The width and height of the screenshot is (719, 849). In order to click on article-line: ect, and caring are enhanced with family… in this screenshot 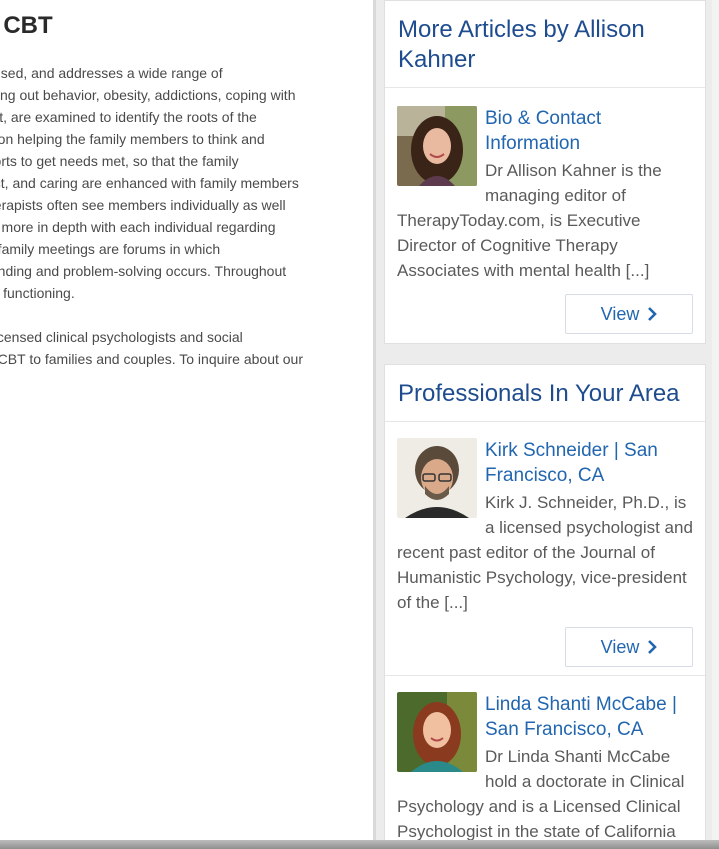, I will do `click(149, 183)`.